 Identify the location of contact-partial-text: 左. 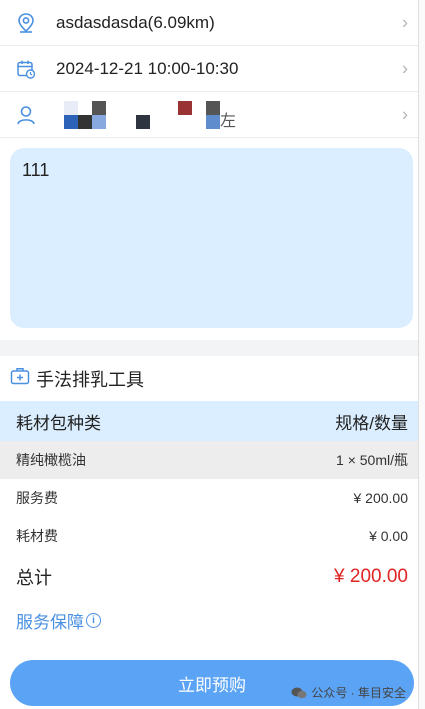
(228, 121).